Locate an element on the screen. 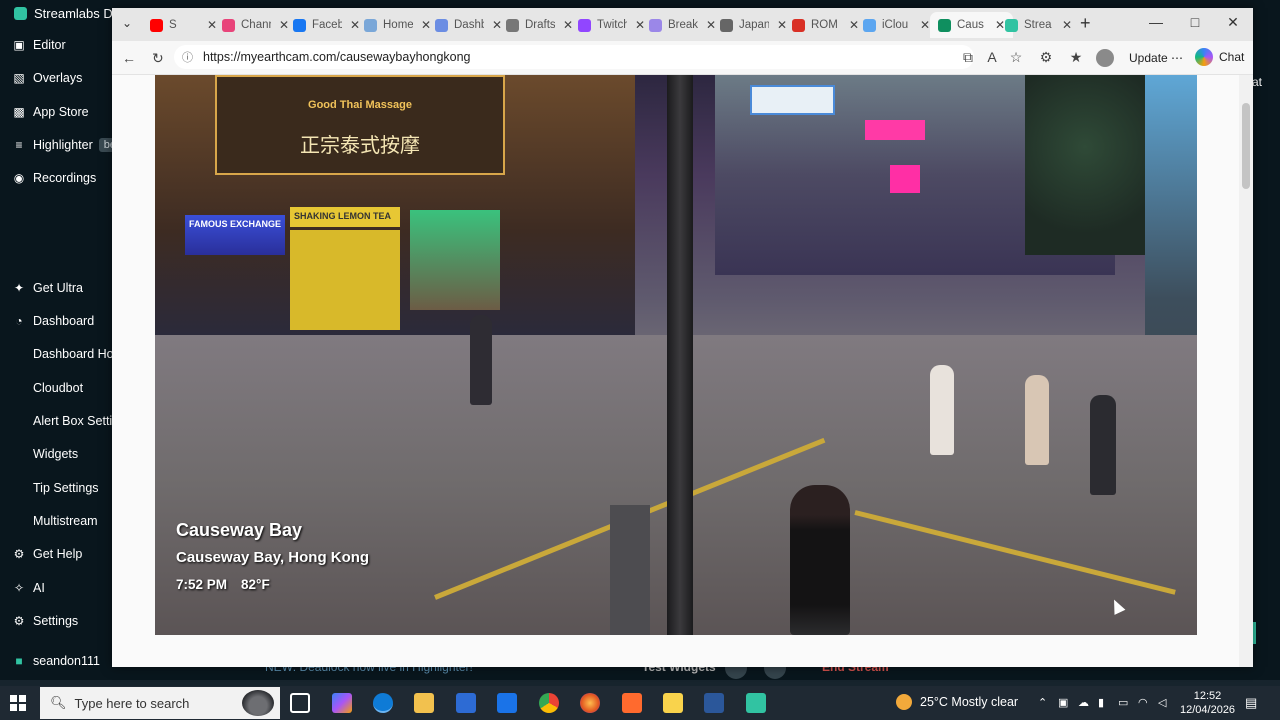 This screenshot has height=720, width=1280. file-explorer-icon is located at coordinates (424, 703).